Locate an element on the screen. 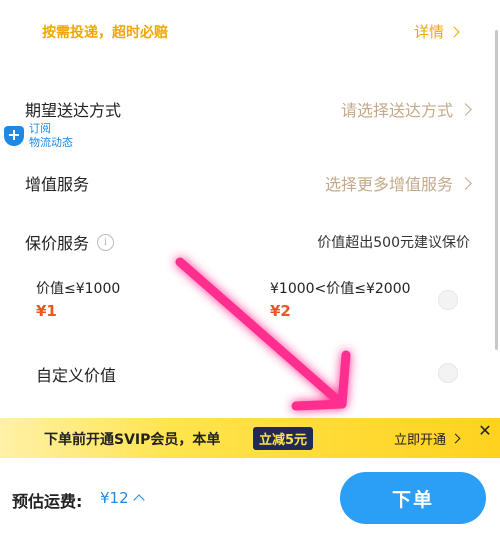  delivery-method-row: 期望送达方式 请选择送达方式 is located at coordinates (250, 110).